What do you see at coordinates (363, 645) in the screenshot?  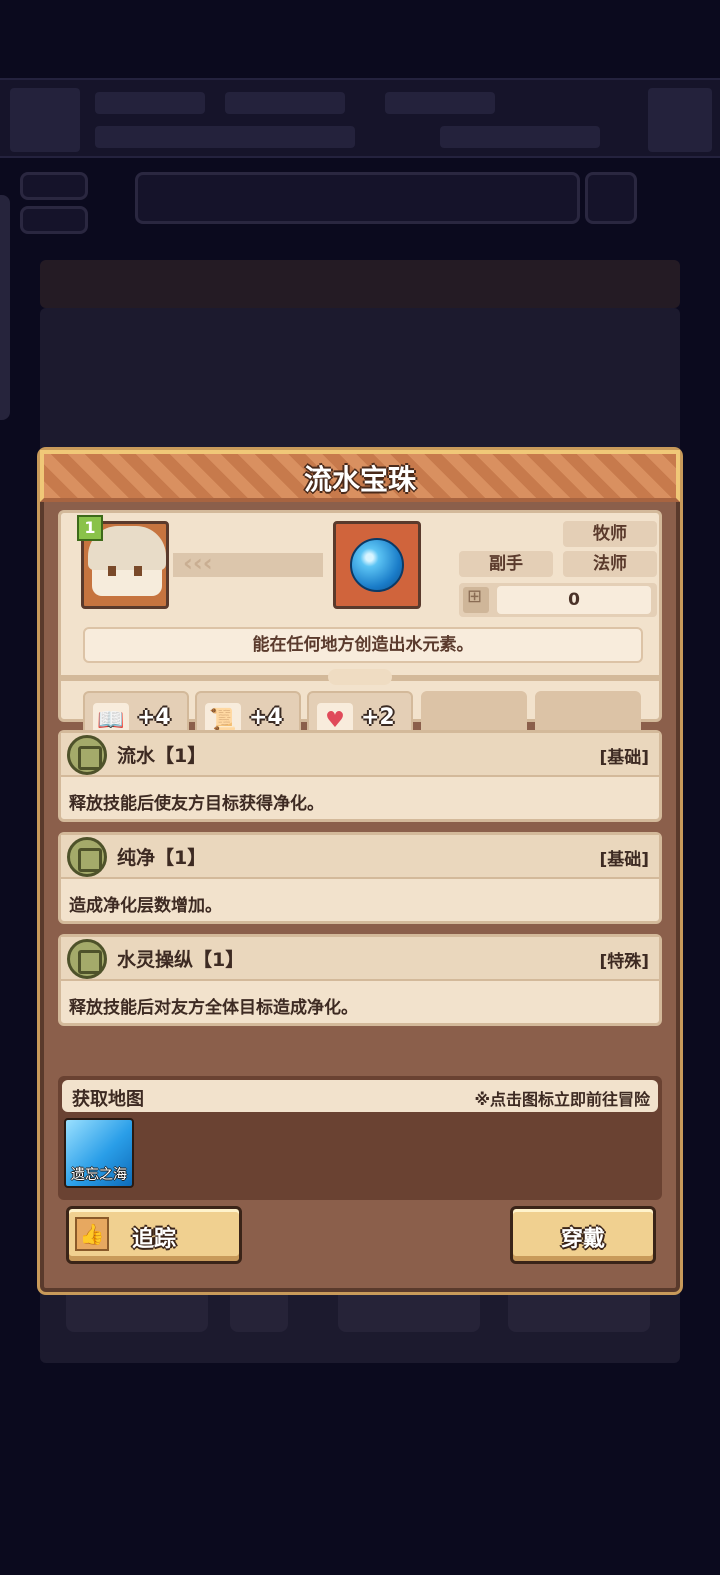 I see `item-description: 能在任何地方创造出水元素。` at bounding box center [363, 645].